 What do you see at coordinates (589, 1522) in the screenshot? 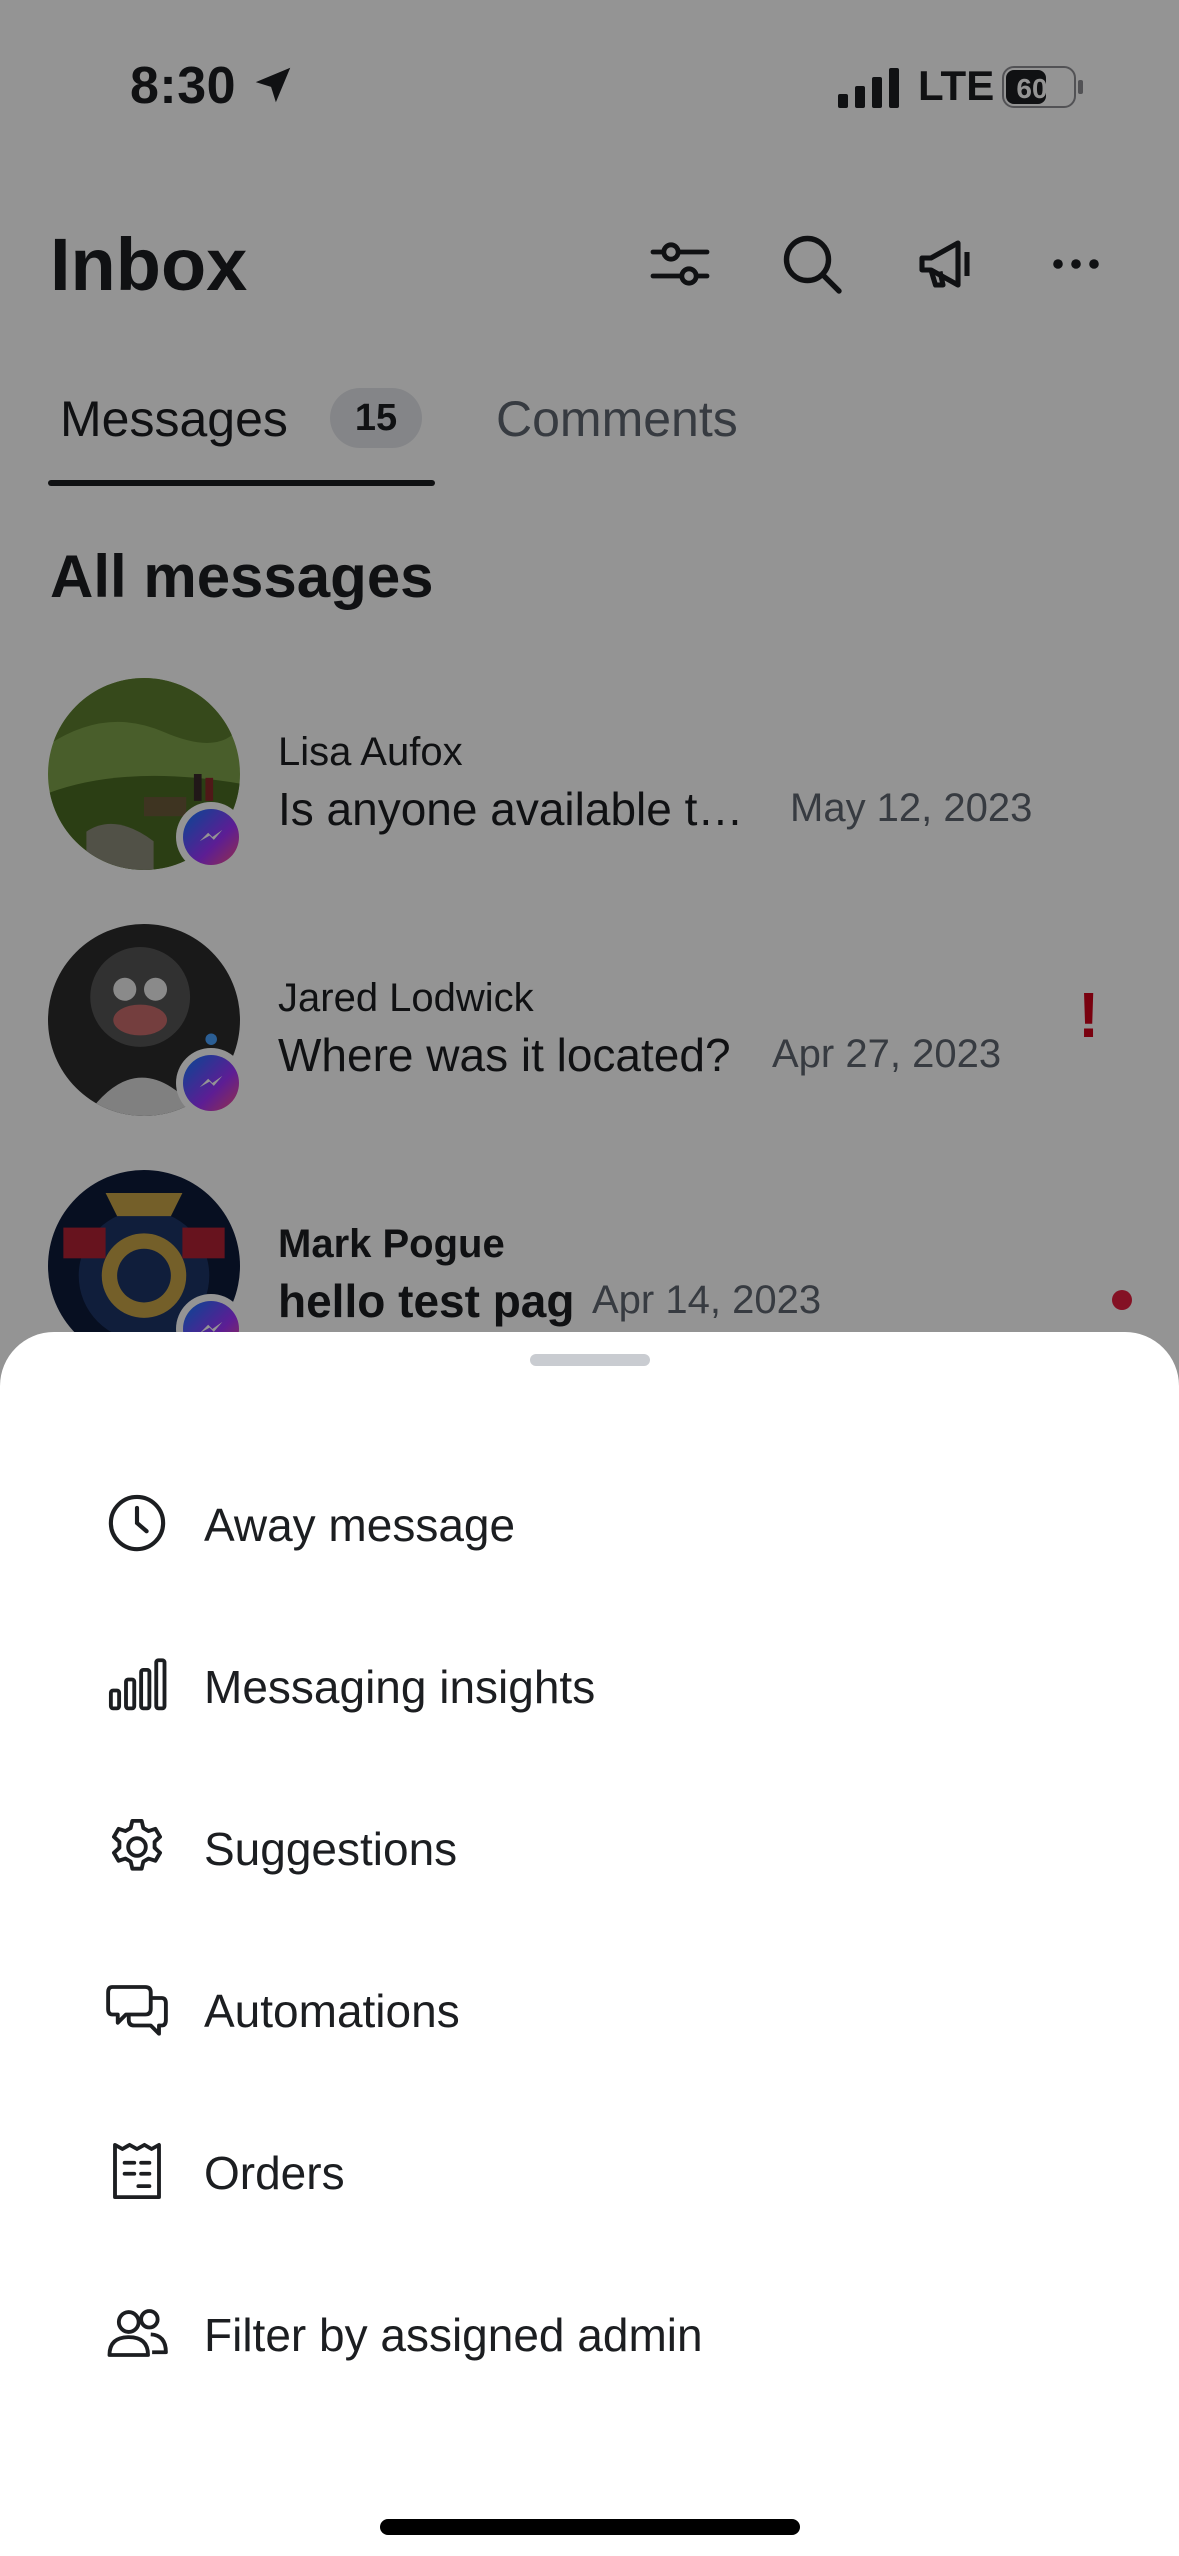
I see `menu-item-away-message: Away message` at bounding box center [589, 1522].